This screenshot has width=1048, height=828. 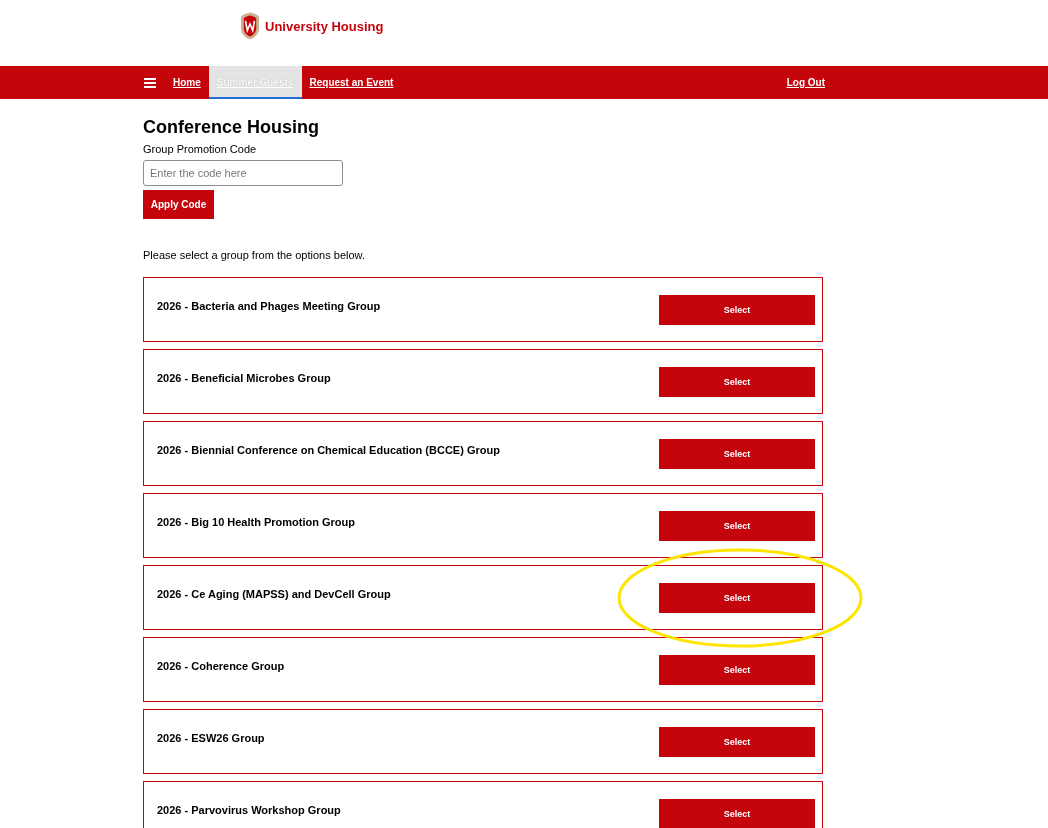 I want to click on menu-icon, so click(x=150, y=82).